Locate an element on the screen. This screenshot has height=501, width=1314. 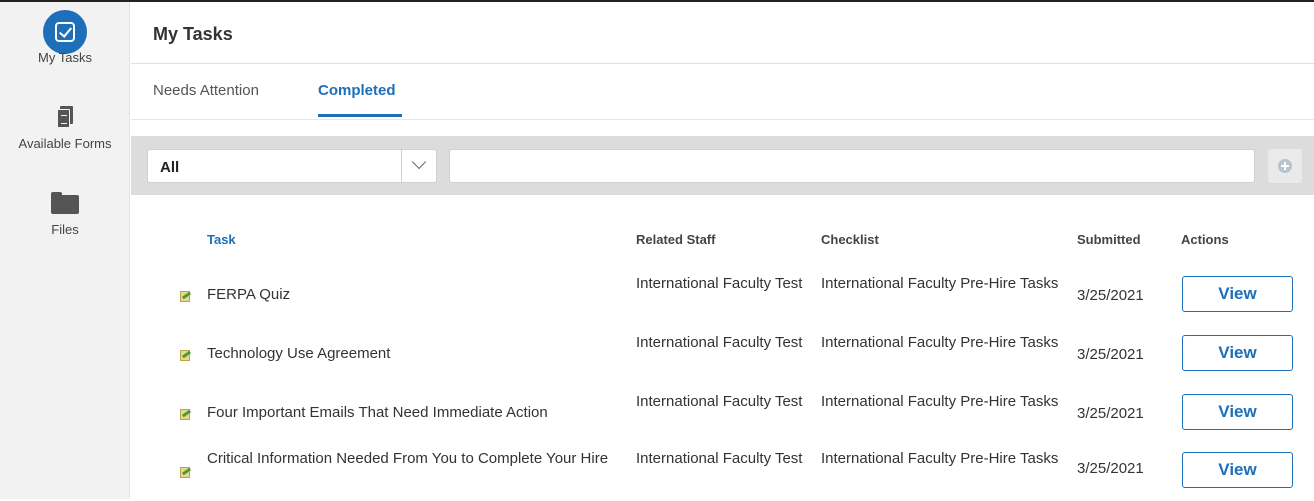
sidebar-item-label: Available Forms is located at coordinates (65, 143).